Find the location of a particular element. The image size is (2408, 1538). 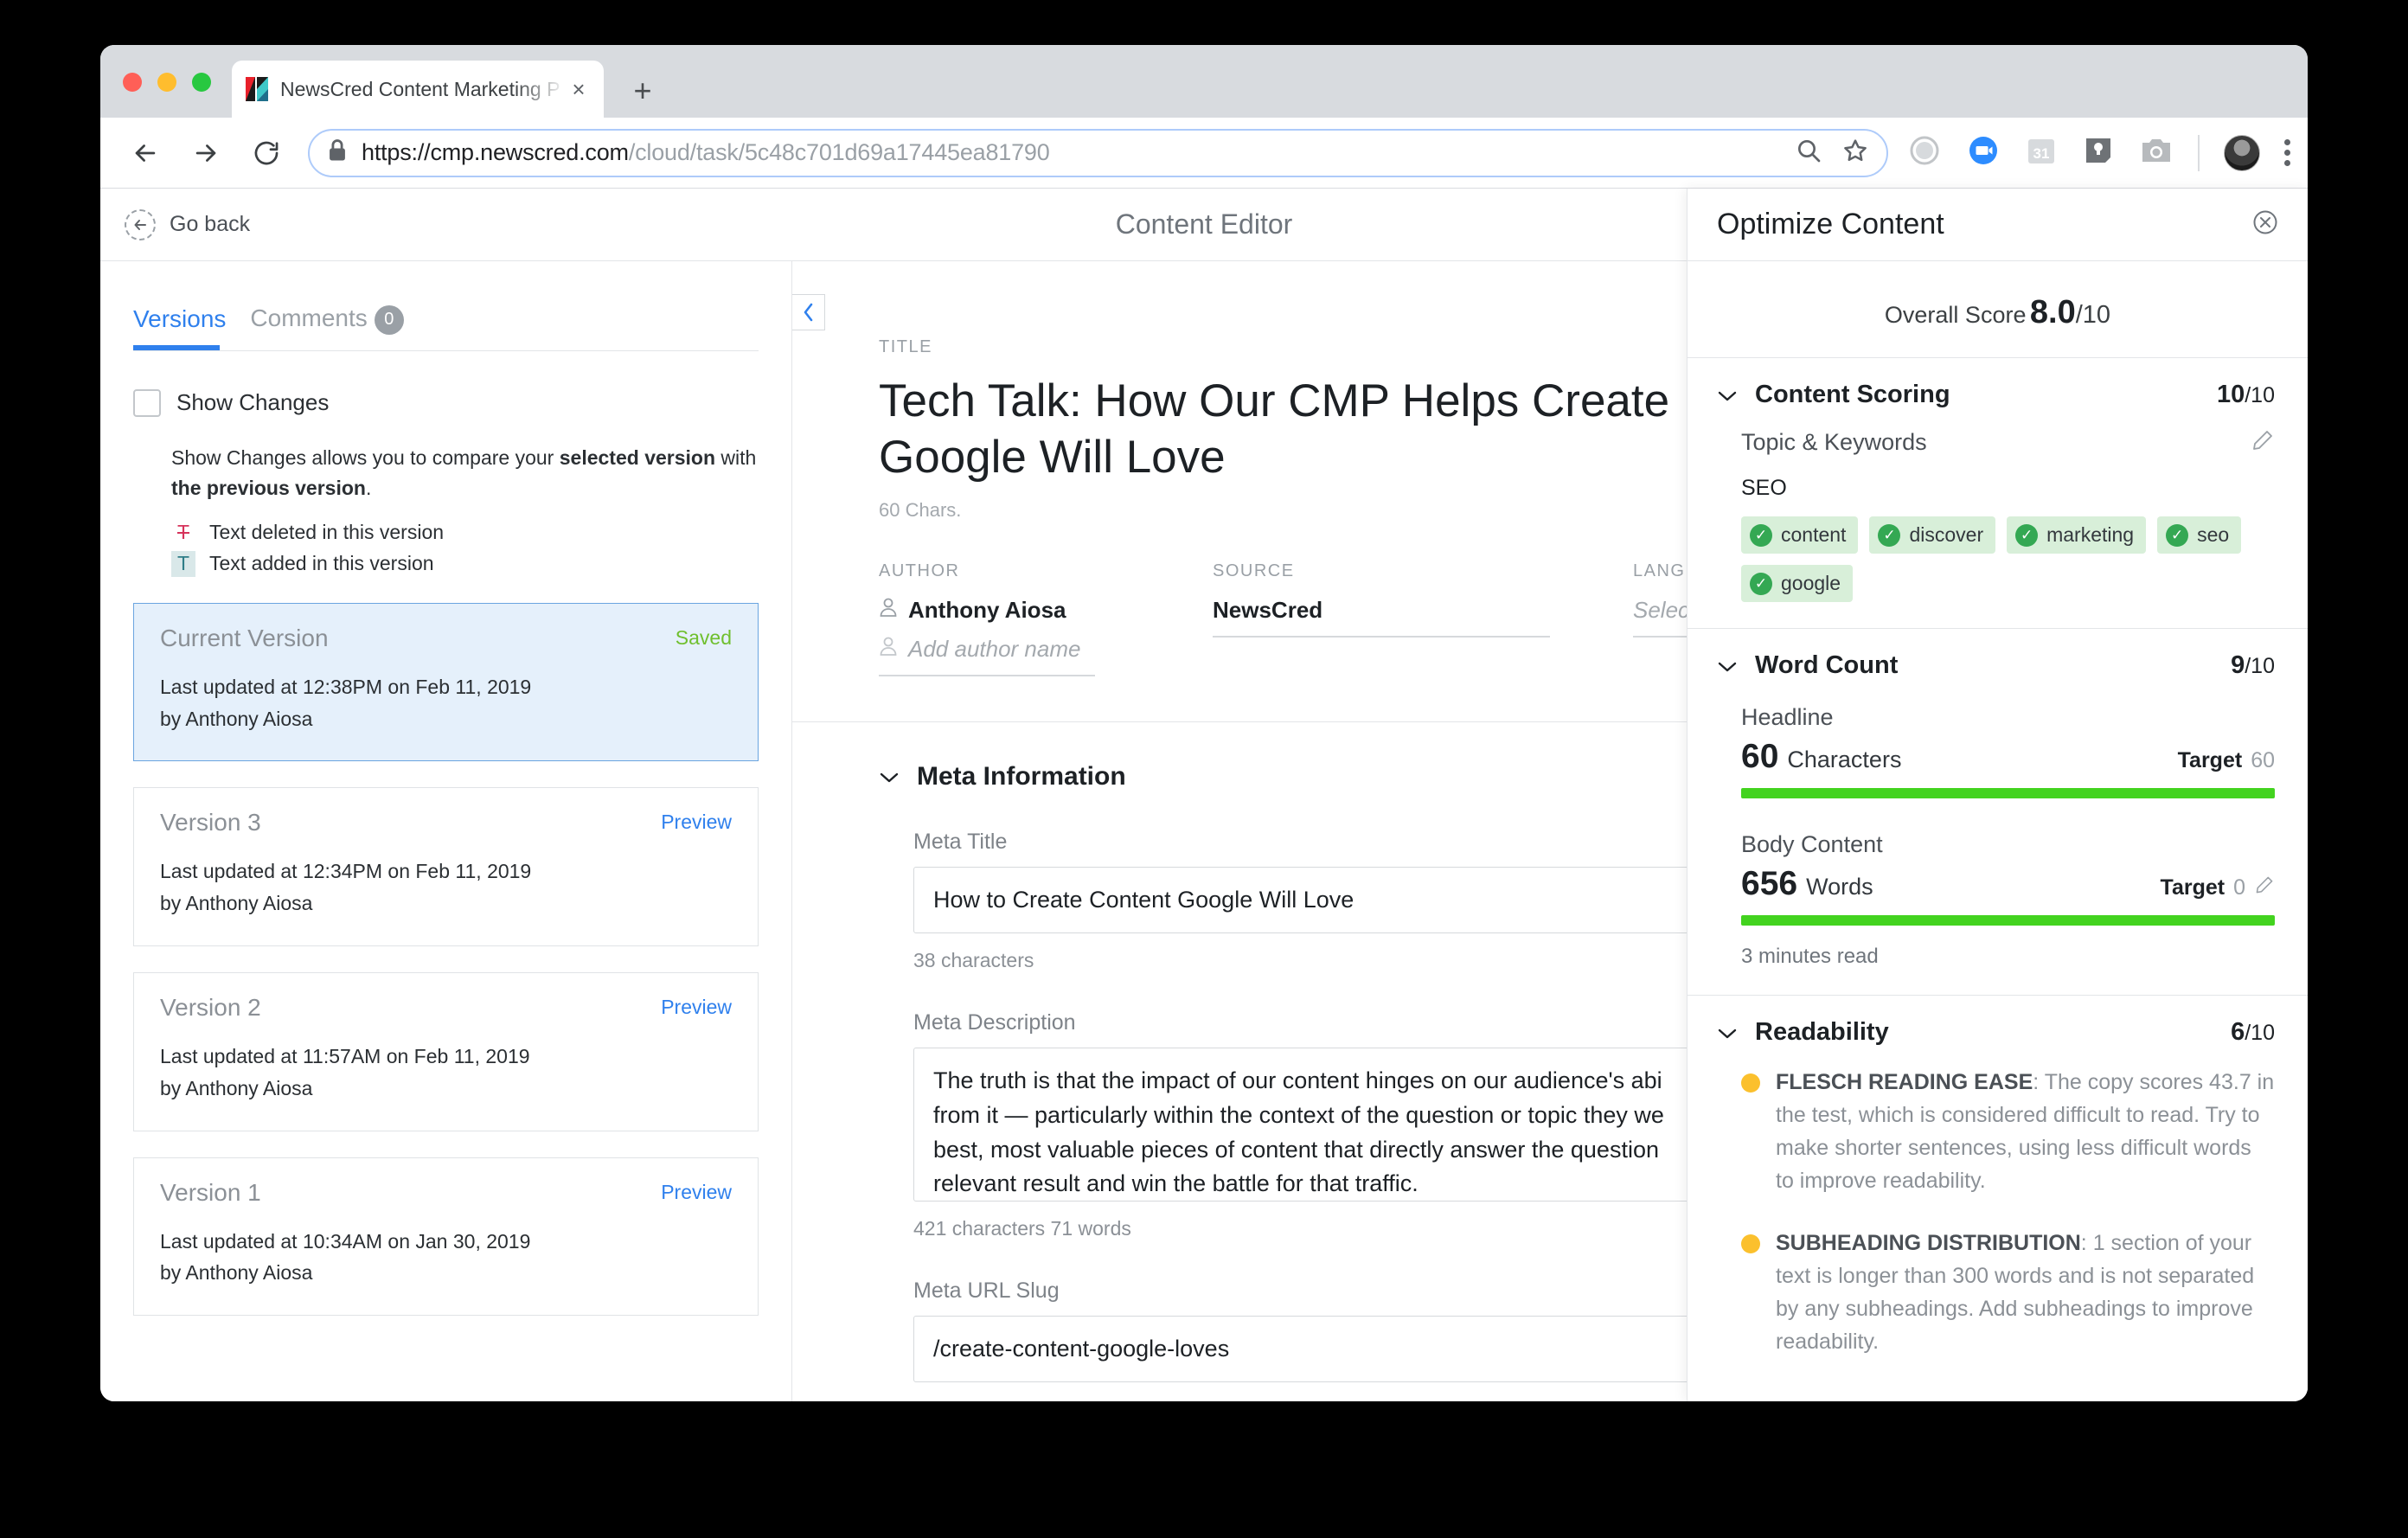

source-value: NewsCred is located at coordinates (1268, 610).